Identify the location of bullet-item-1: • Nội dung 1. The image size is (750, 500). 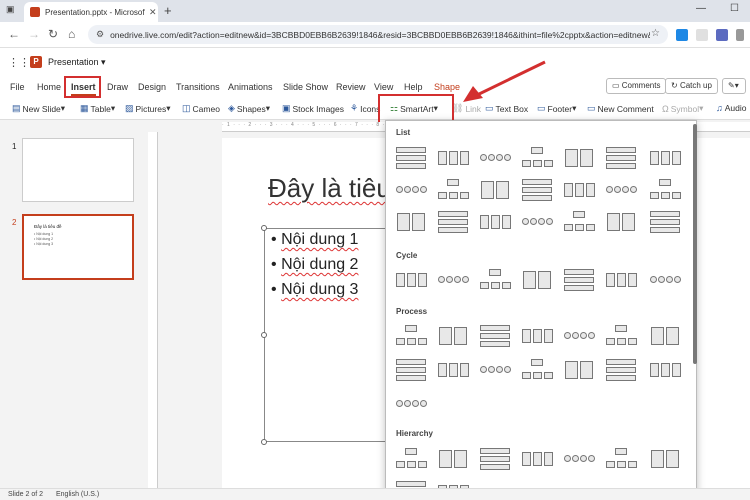
(314, 240).